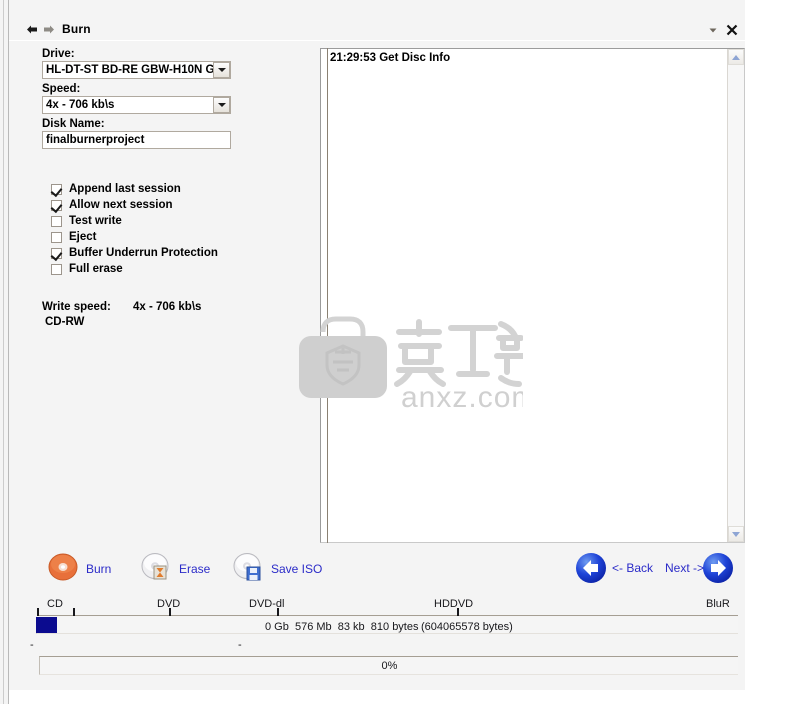 Image resolution: width=794 pixels, height=704 pixels. I want to click on progress-bar: 0%, so click(388, 665).